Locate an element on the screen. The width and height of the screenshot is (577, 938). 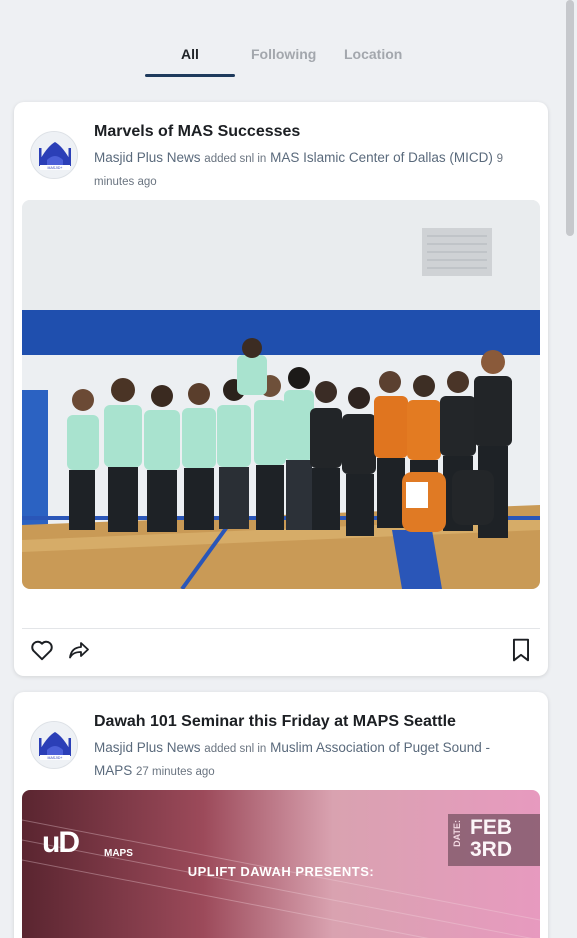
share-icon is located at coordinates (79, 650).